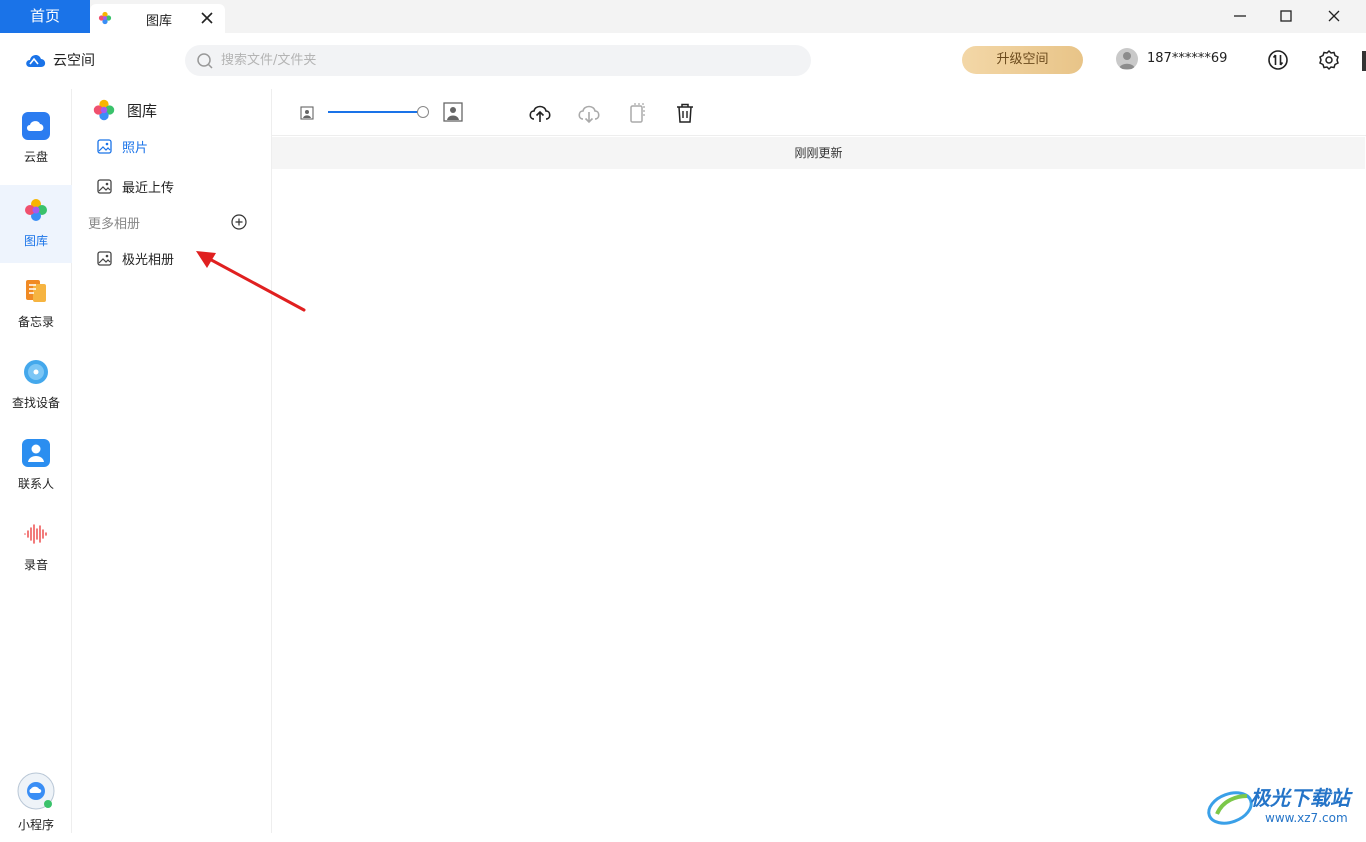 The width and height of the screenshot is (1366, 842). I want to click on rail-label: 小程序, so click(35, 825).